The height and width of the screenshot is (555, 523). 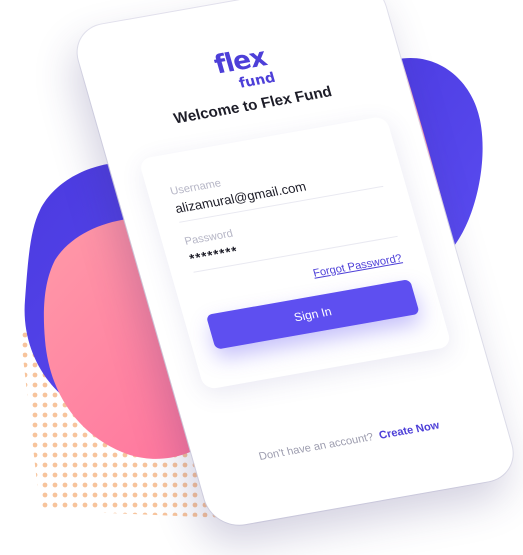 I want to click on sign-in-button: Sign In, so click(x=312, y=314).